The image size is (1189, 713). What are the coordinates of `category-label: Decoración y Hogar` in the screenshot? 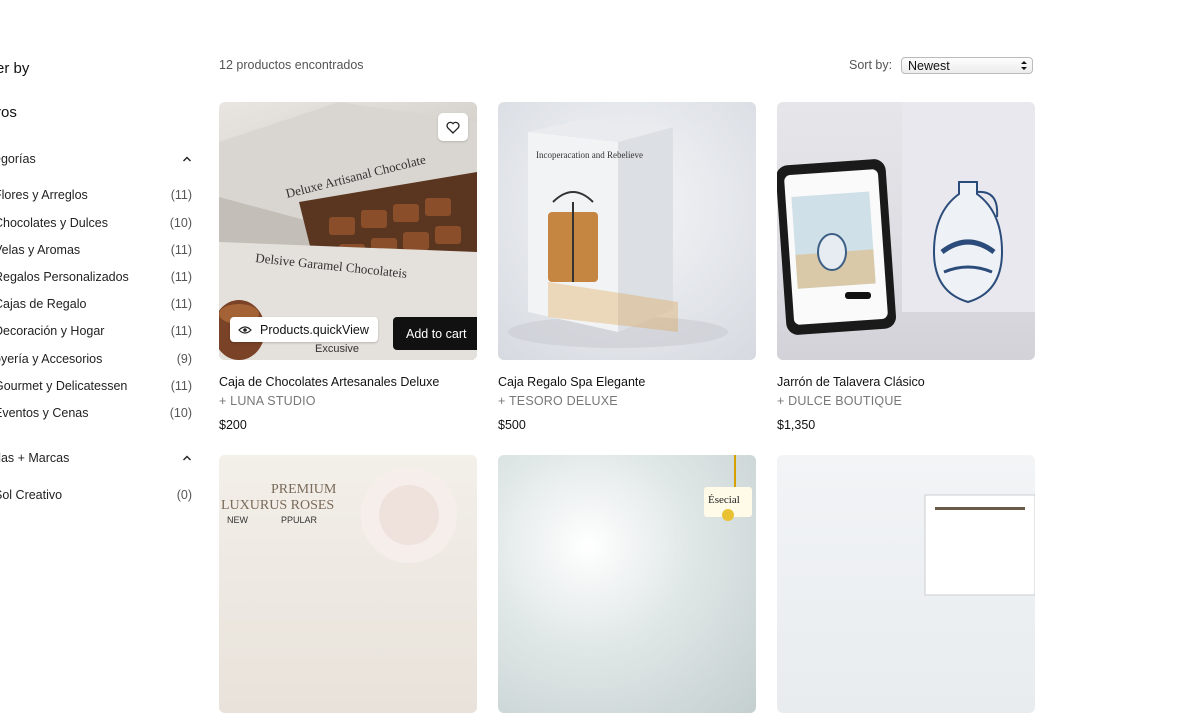 It's located at (52, 331).